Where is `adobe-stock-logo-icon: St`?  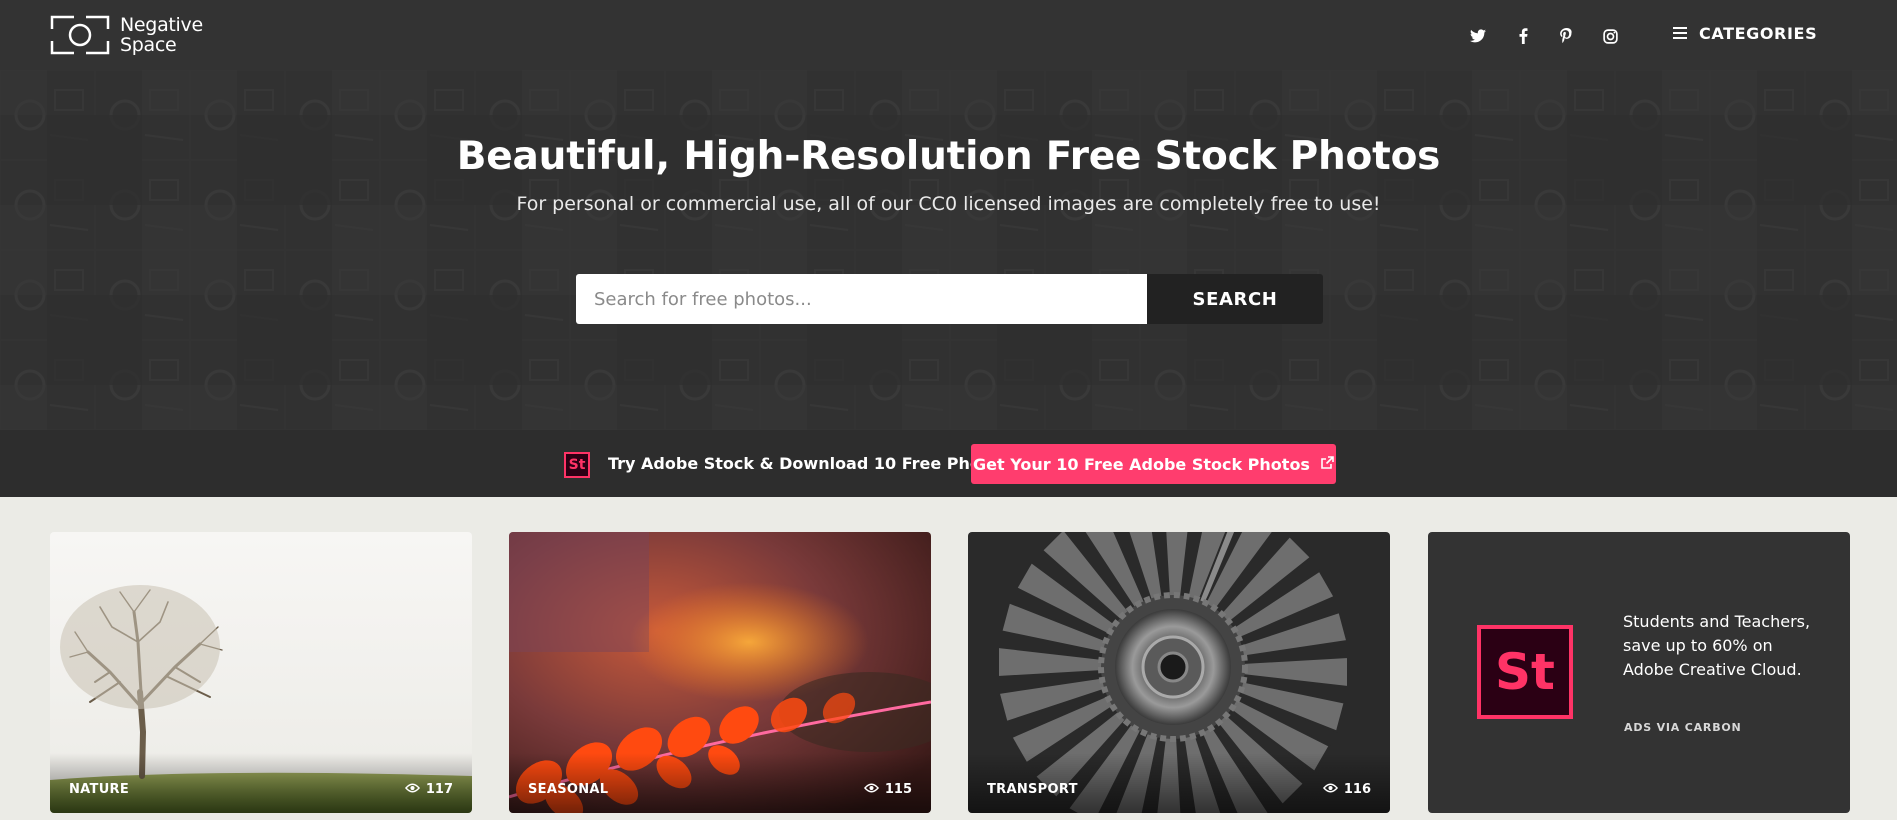 adobe-stock-logo-icon: St is located at coordinates (1525, 672).